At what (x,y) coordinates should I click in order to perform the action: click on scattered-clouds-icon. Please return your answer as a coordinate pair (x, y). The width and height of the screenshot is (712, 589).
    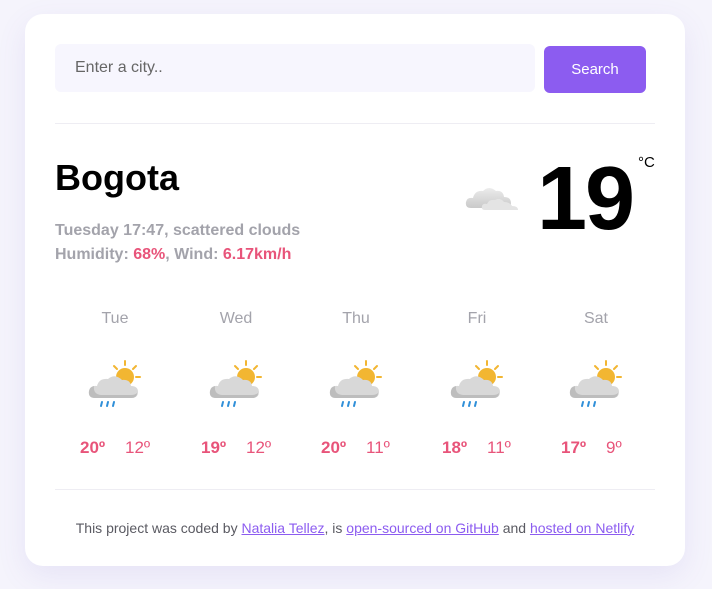
    Looking at the image, I should click on (491, 199).